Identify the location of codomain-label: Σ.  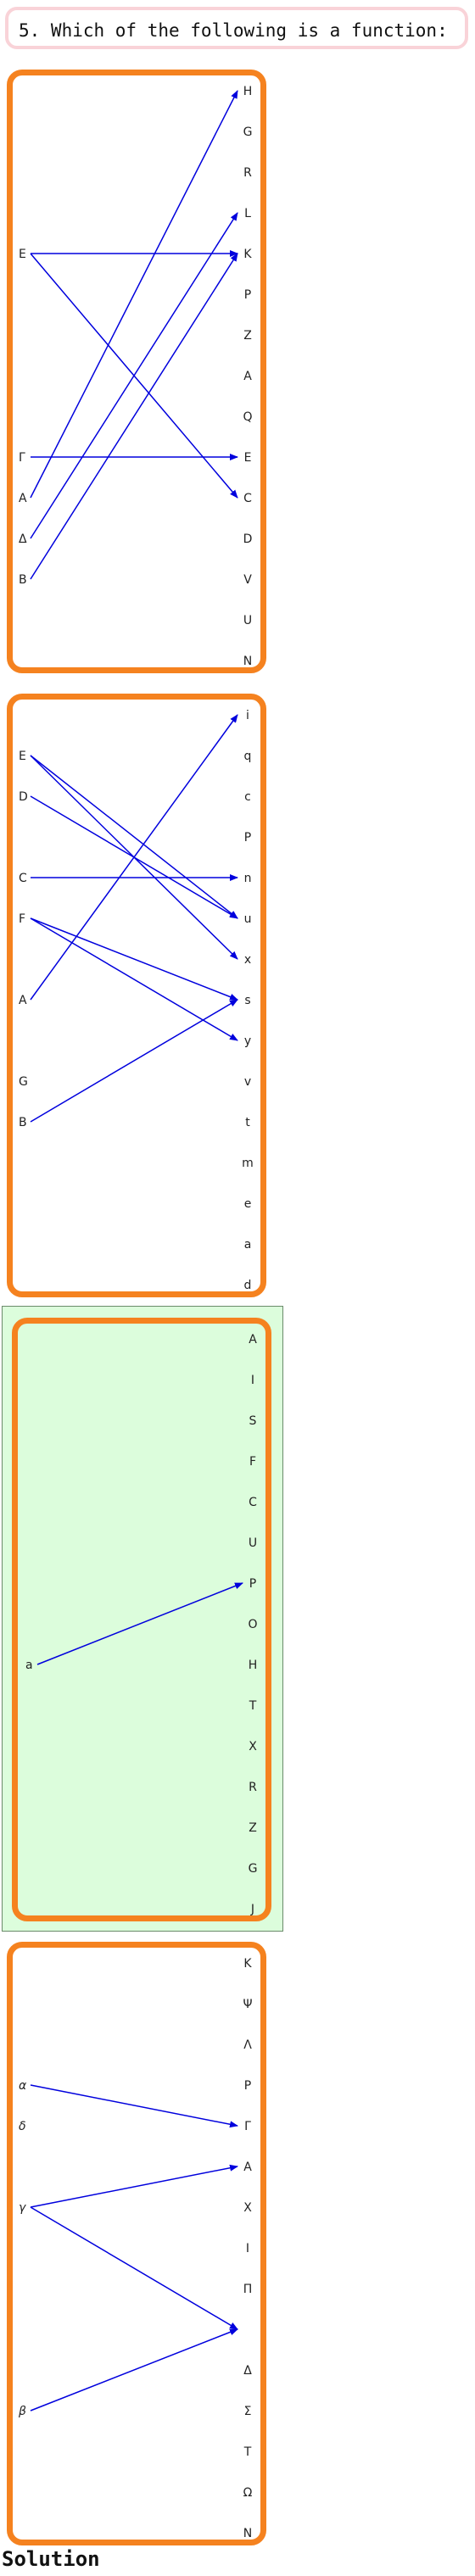
(248, 2411).